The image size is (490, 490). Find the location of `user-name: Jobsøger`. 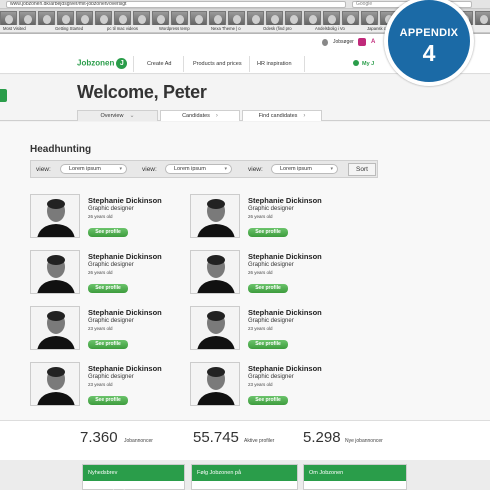

user-name: Jobsøger is located at coordinates (343, 42).